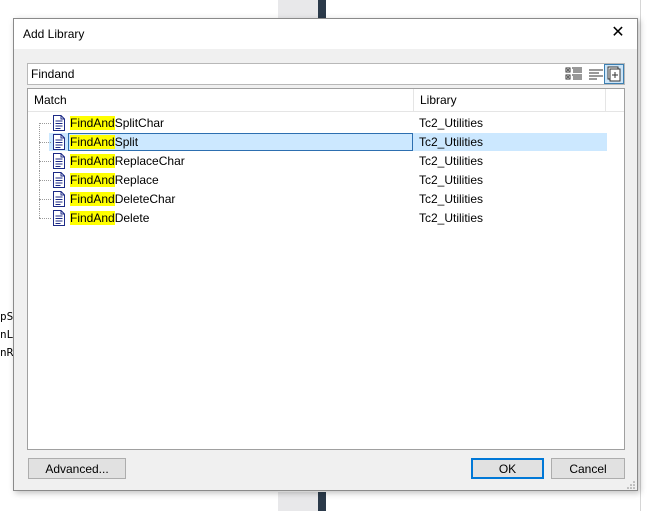 The image size is (652, 511). What do you see at coordinates (126, 142) in the screenshot?
I see `function-name-rest: Split` at bounding box center [126, 142].